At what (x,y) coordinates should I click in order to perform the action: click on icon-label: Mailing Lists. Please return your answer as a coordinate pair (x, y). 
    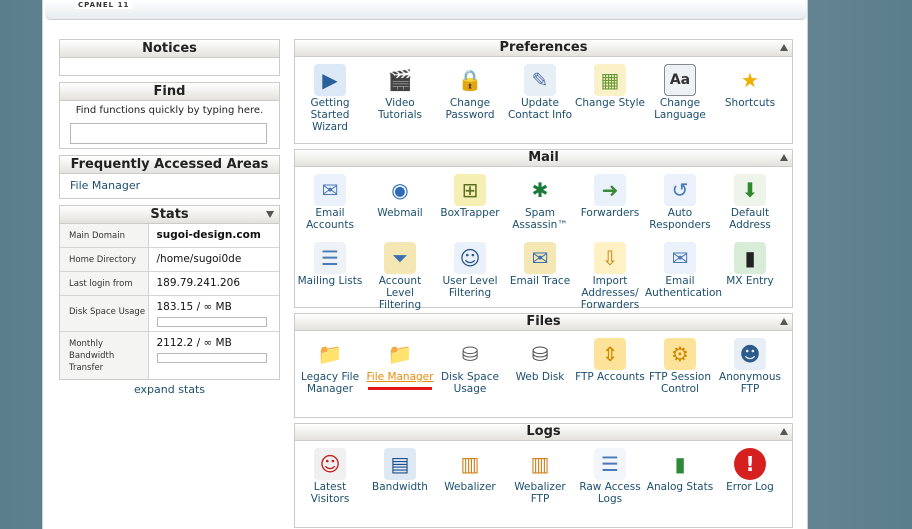
    Looking at the image, I should click on (330, 281).